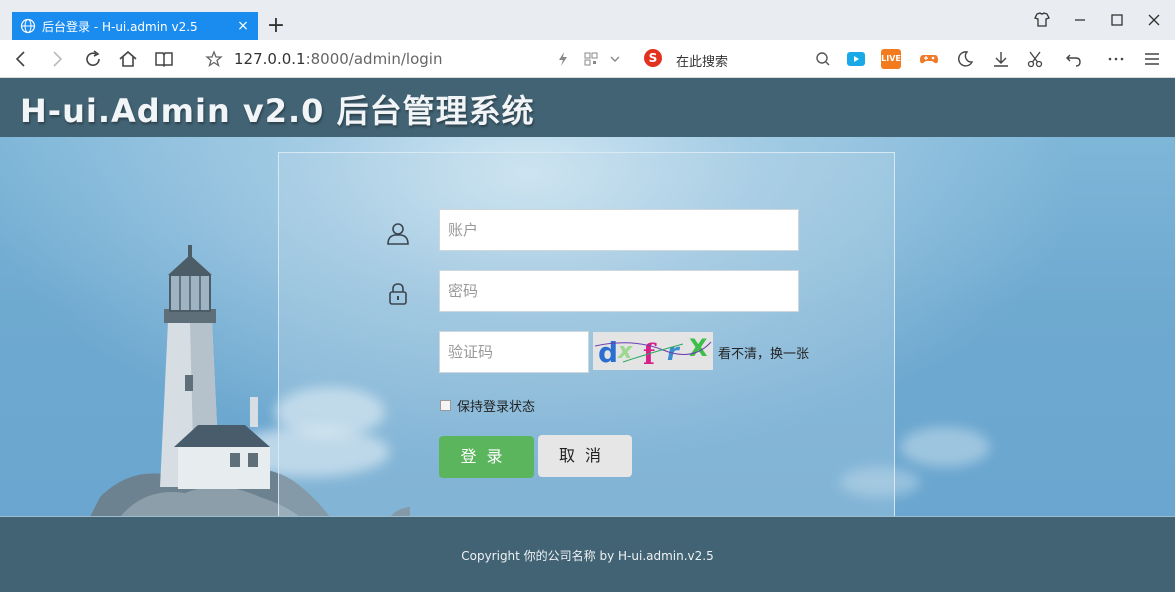 The image size is (1175, 592). I want to click on forward-icon, so click(57, 59).